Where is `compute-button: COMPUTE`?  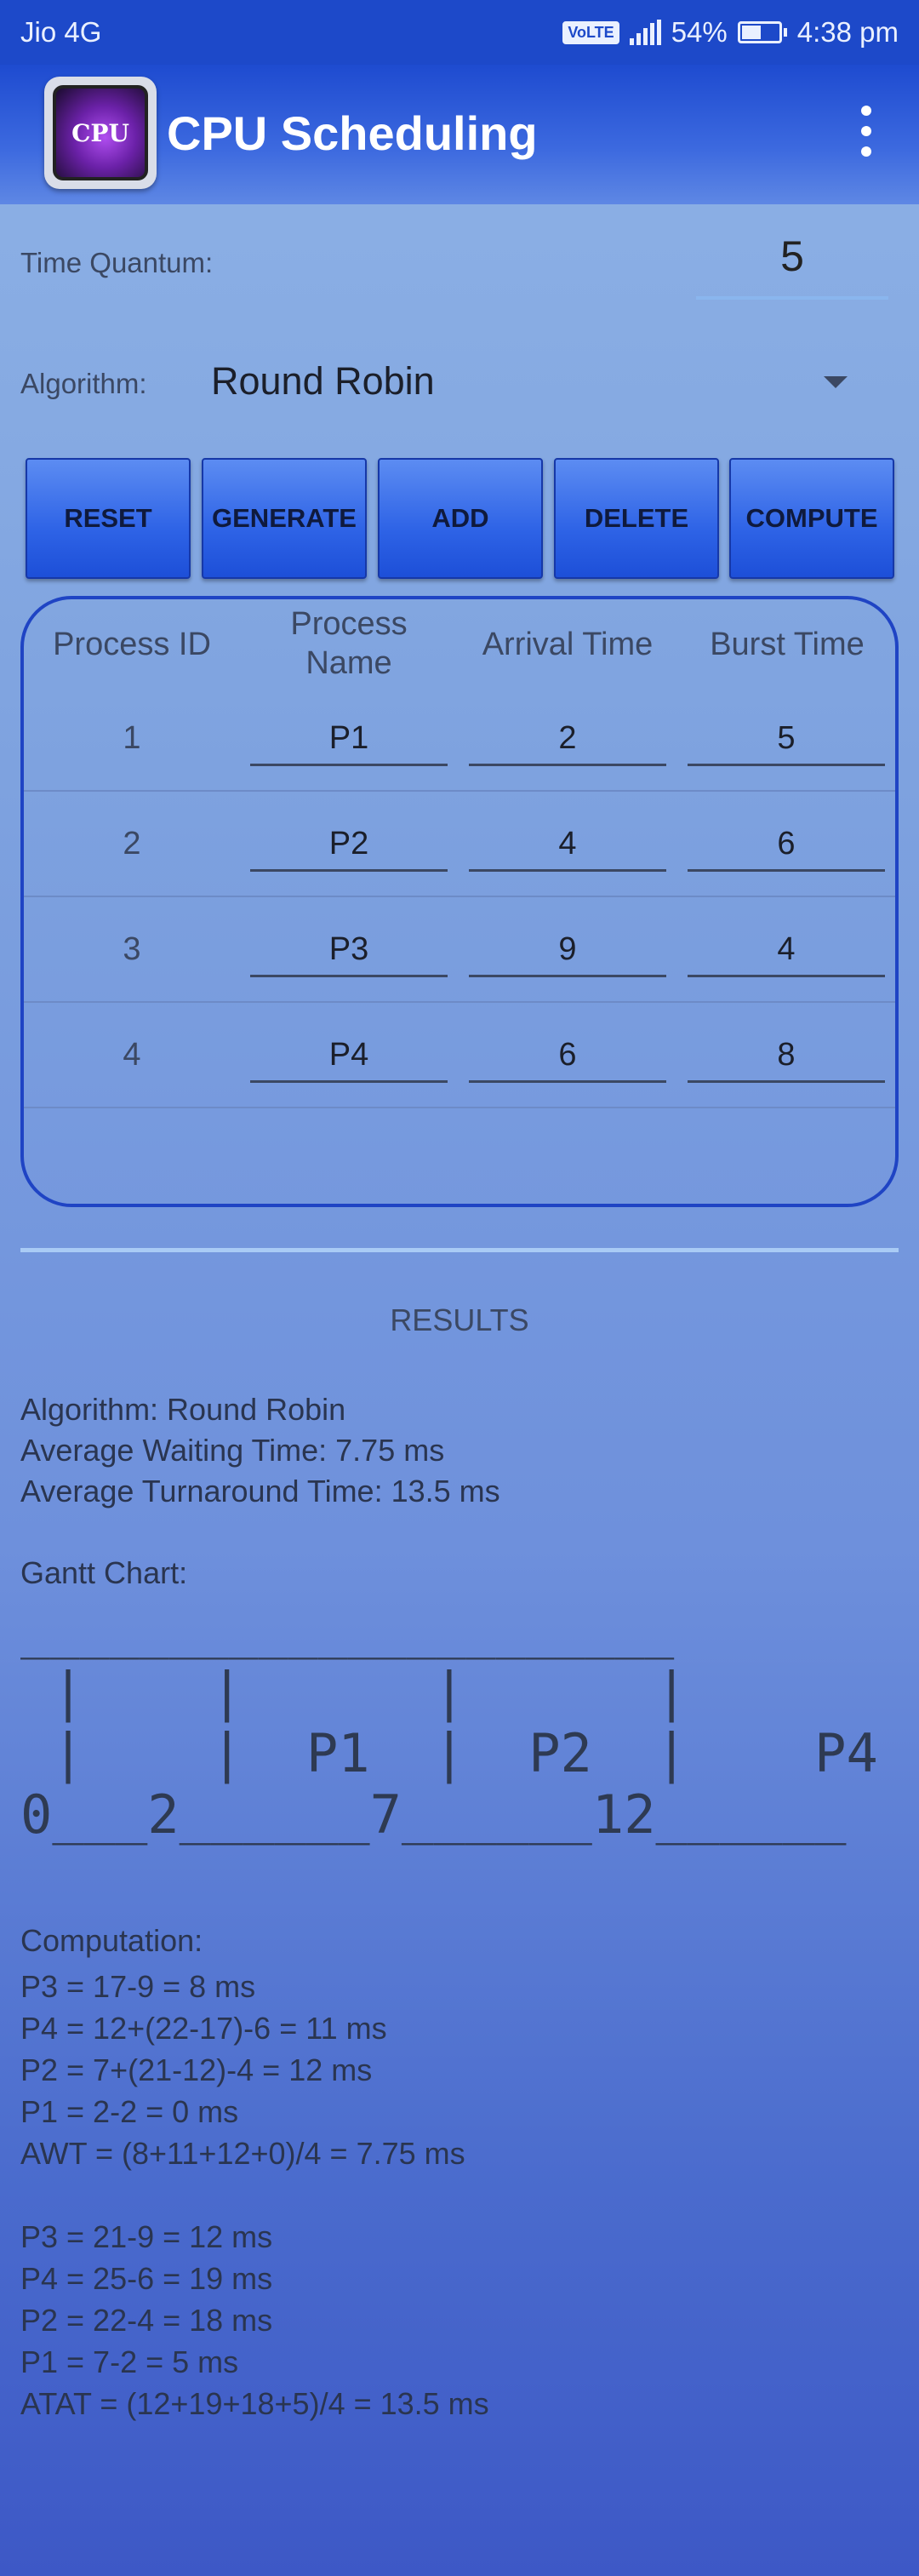
compute-button: COMPUTE is located at coordinates (811, 519).